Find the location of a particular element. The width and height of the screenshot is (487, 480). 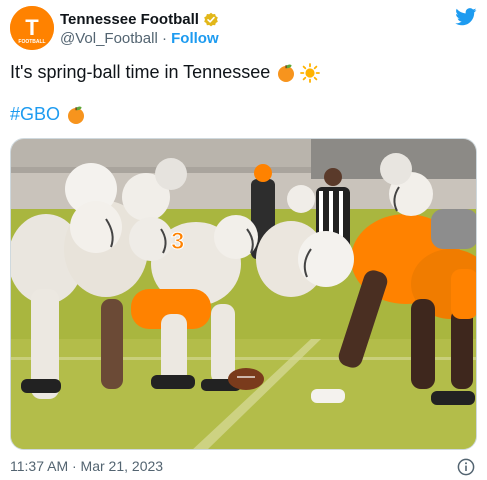

avatar: T FOOTBALL is located at coordinates (32, 28).